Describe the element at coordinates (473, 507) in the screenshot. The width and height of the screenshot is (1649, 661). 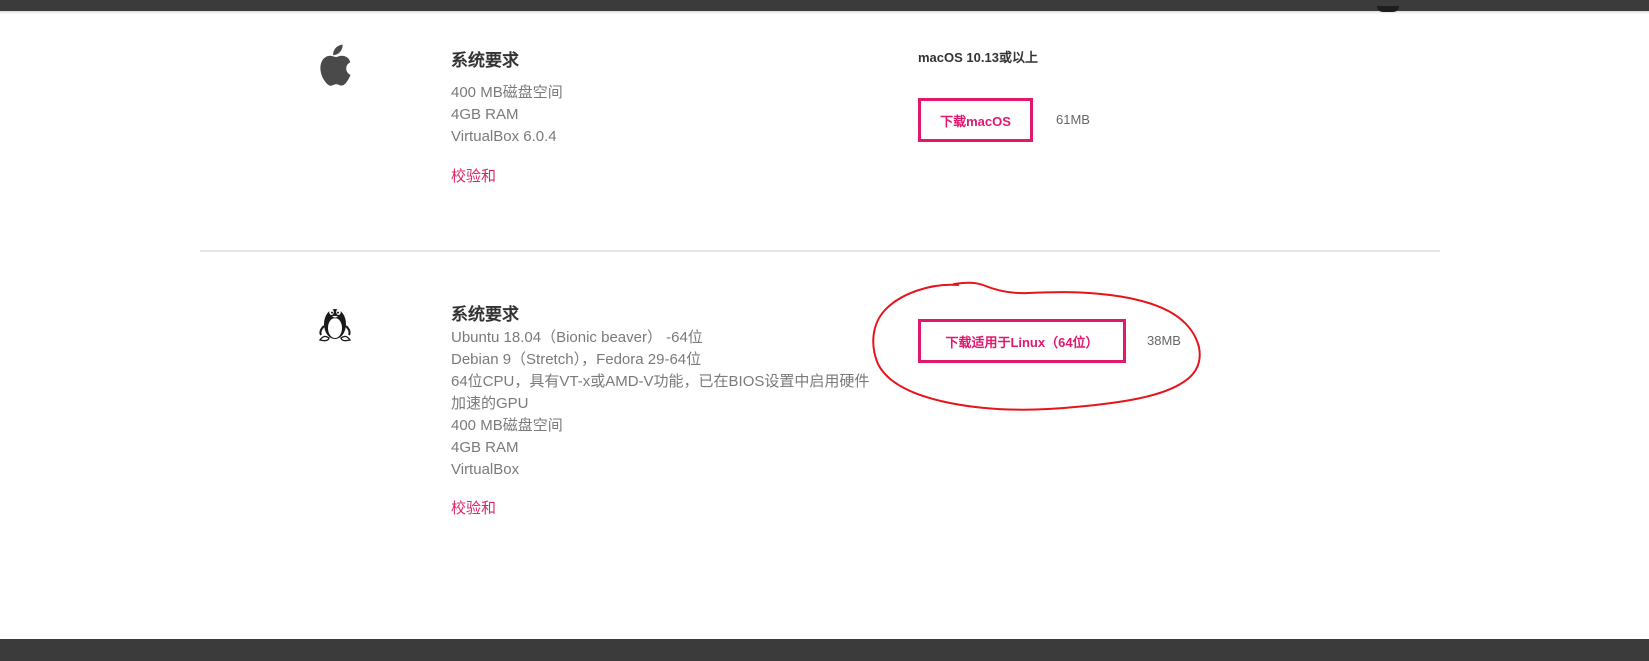
I see `linux-checksum-link: 校验和` at that location.